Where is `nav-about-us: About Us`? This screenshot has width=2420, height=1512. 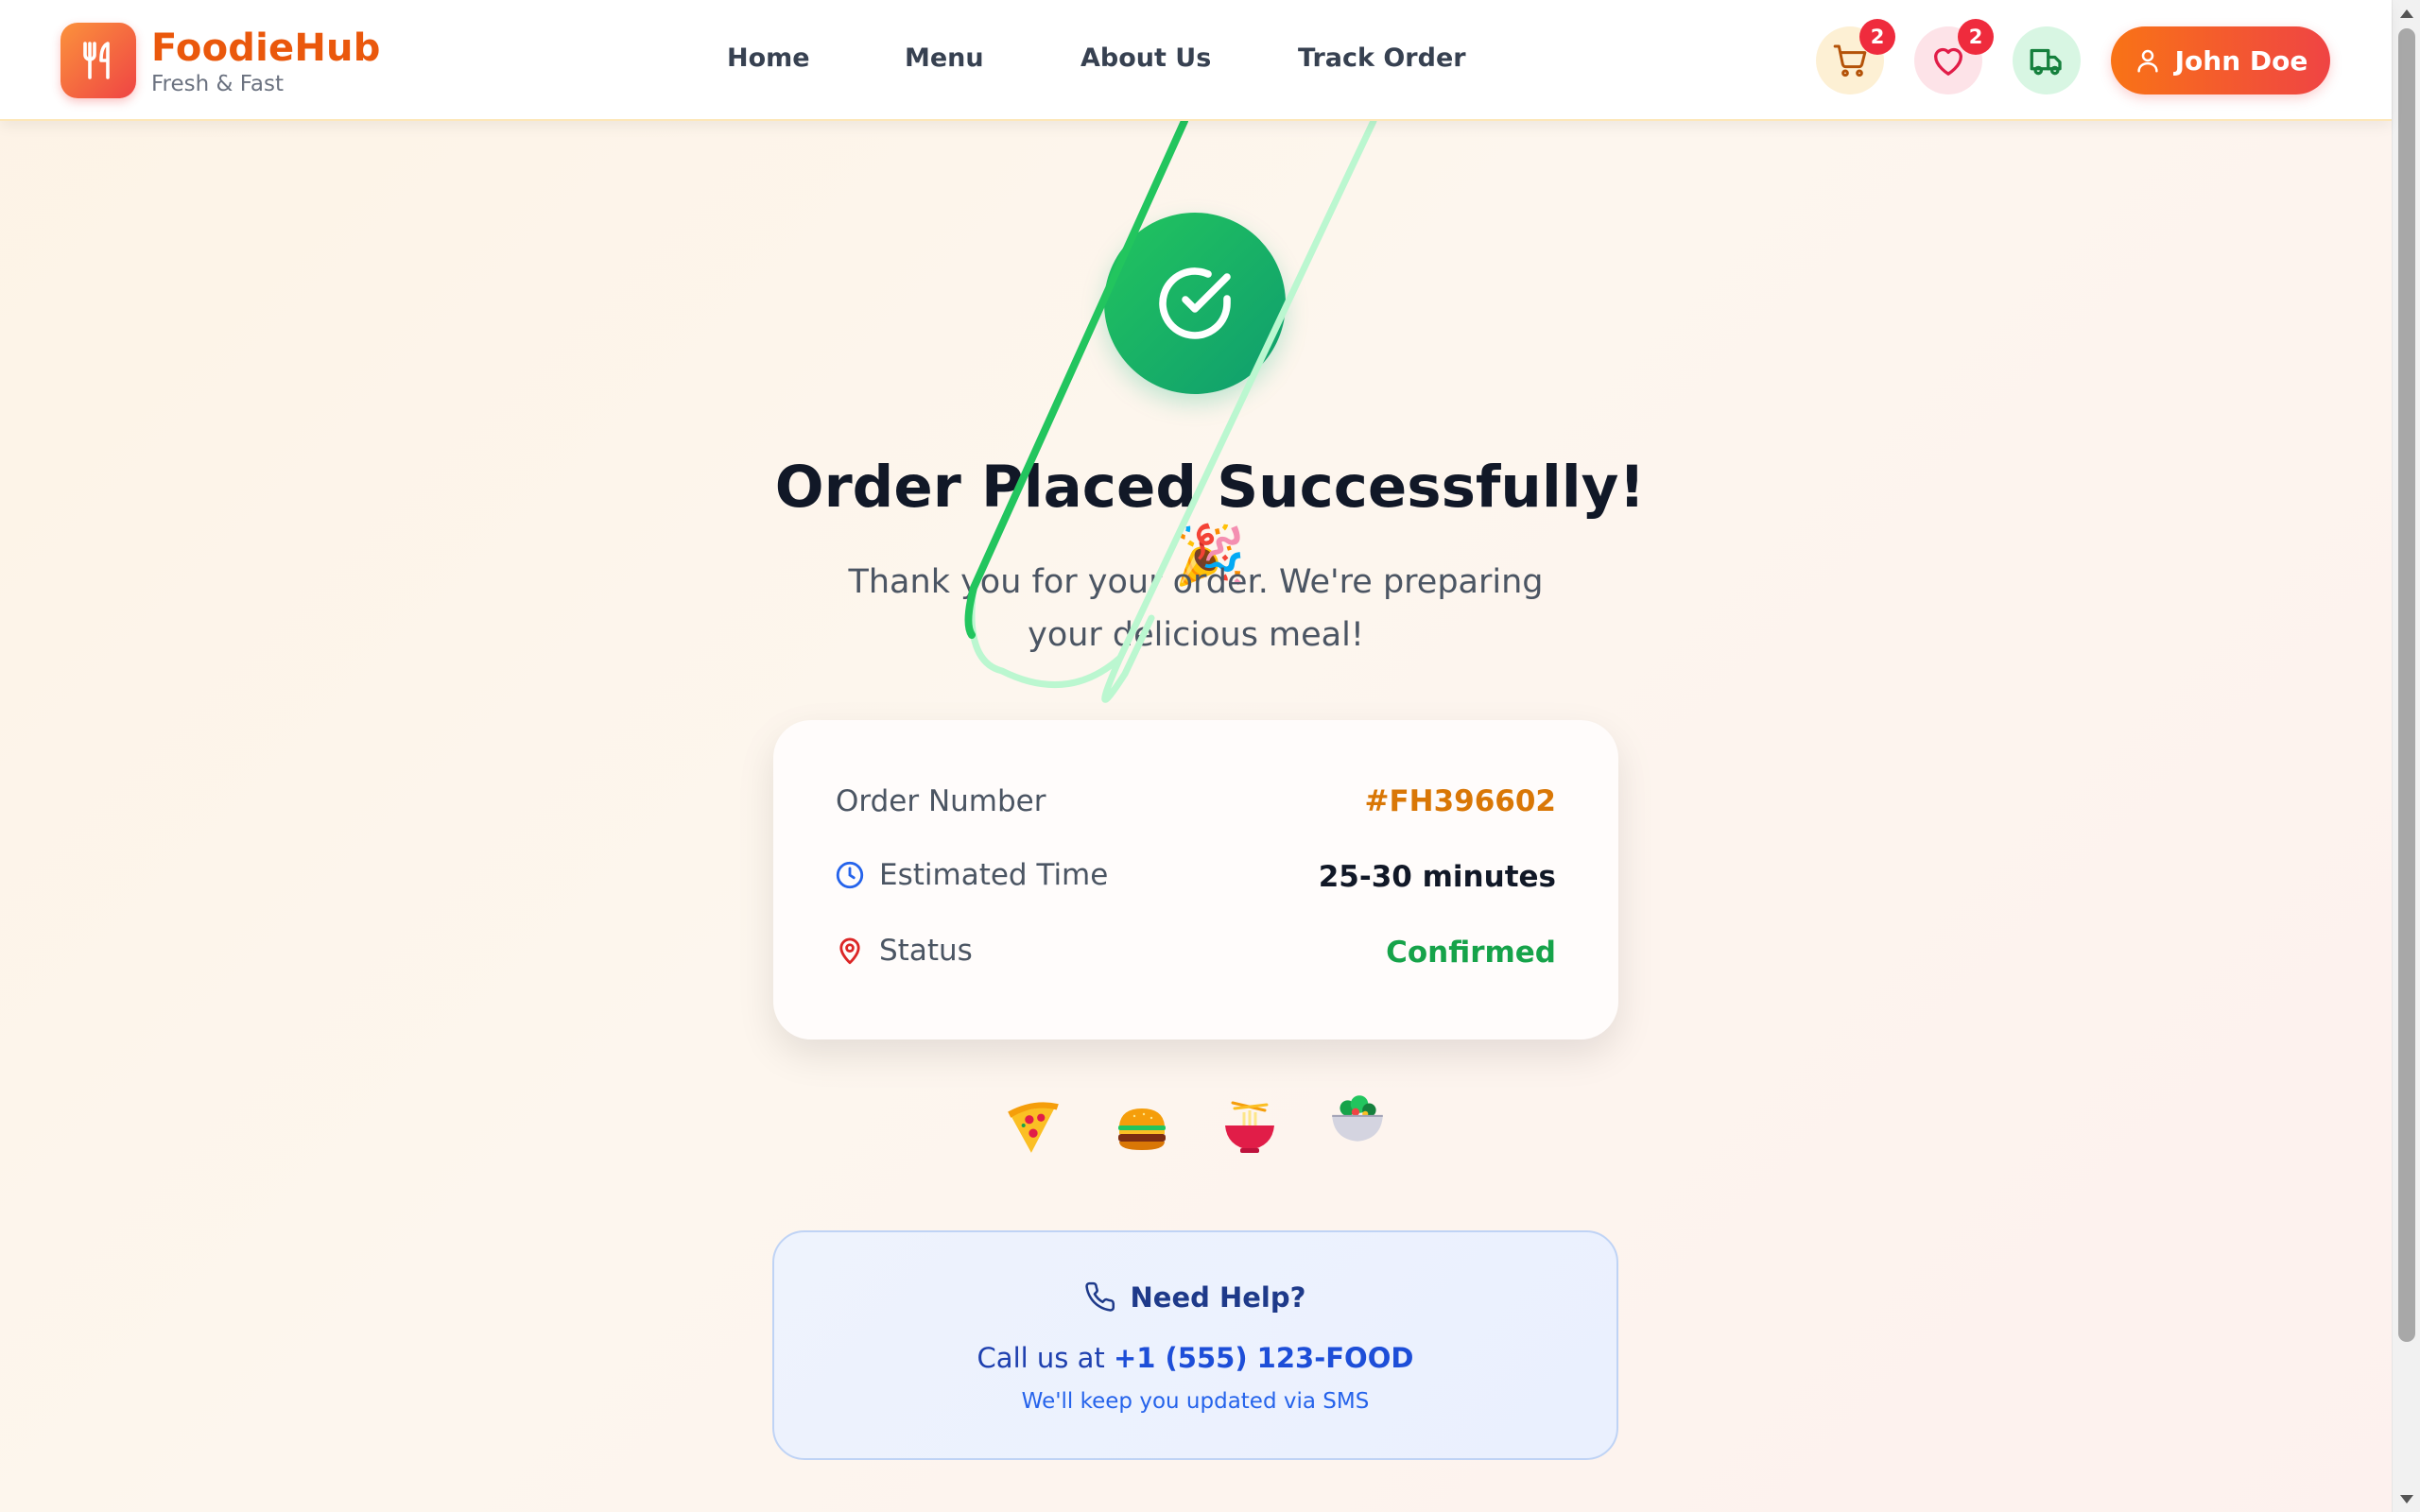
nav-about-us: About Us is located at coordinates (1146, 58).